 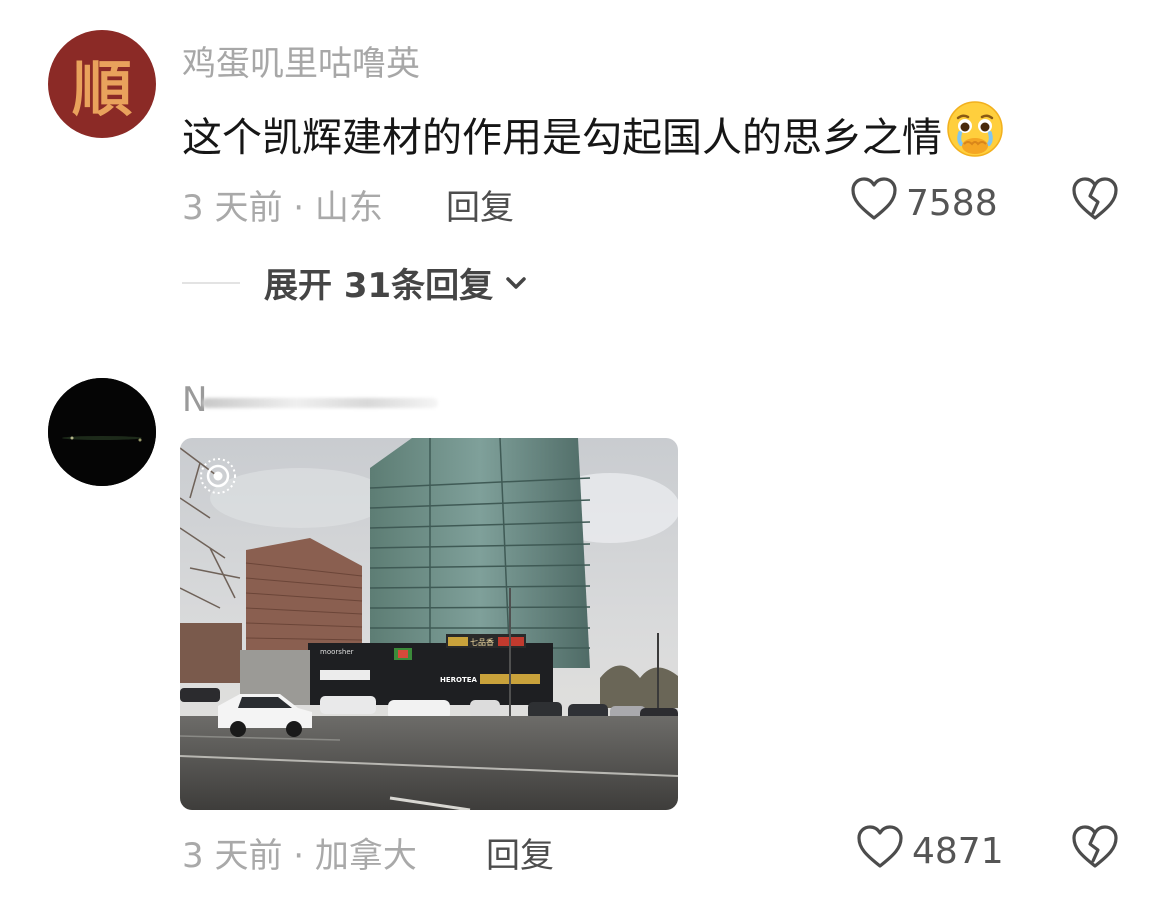 What do you see at coordinates (218, 478) in the screenshot?
I see `live-photo-icon` at bounding box center [218, 478].